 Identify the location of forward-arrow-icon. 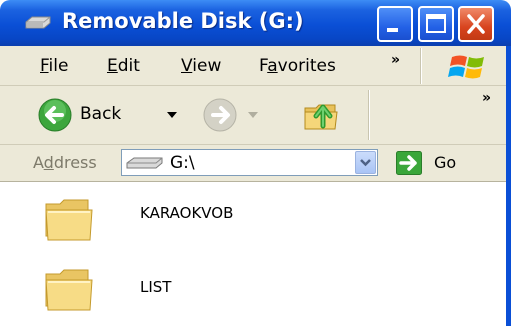
(220, 115).